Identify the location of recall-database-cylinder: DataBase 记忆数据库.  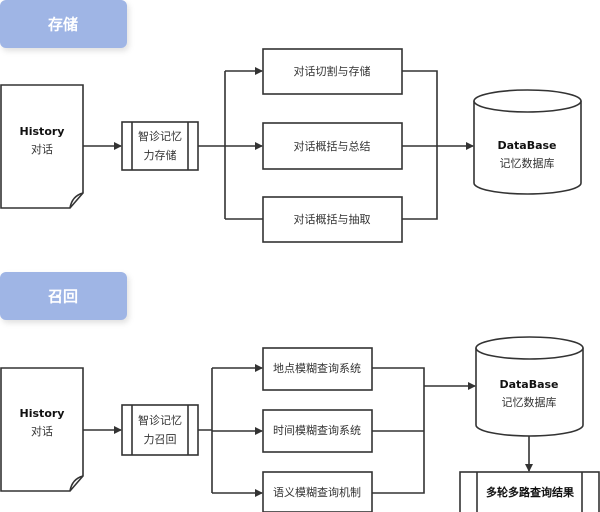
(529, 386).